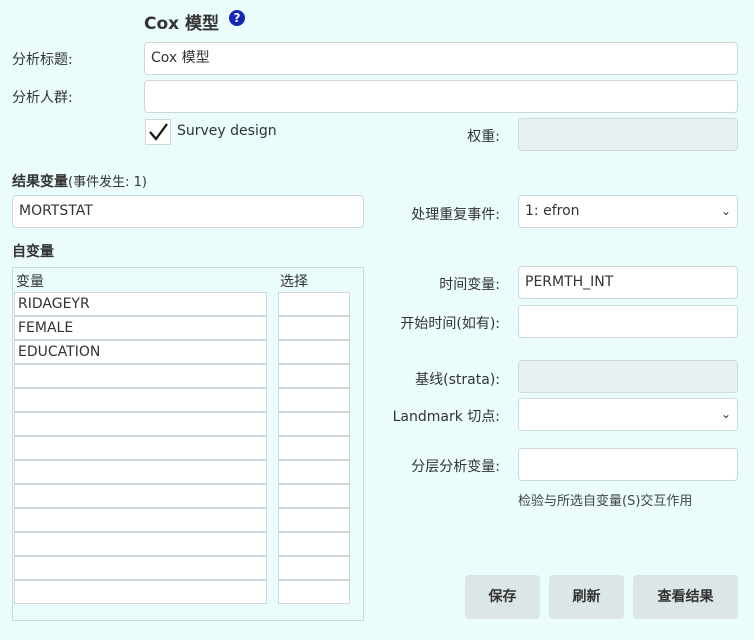 This screenshot has height=640, width=754. Describe the element at coordinates (628, 464) in the screenshot. I see `subgroup-input` at that location.